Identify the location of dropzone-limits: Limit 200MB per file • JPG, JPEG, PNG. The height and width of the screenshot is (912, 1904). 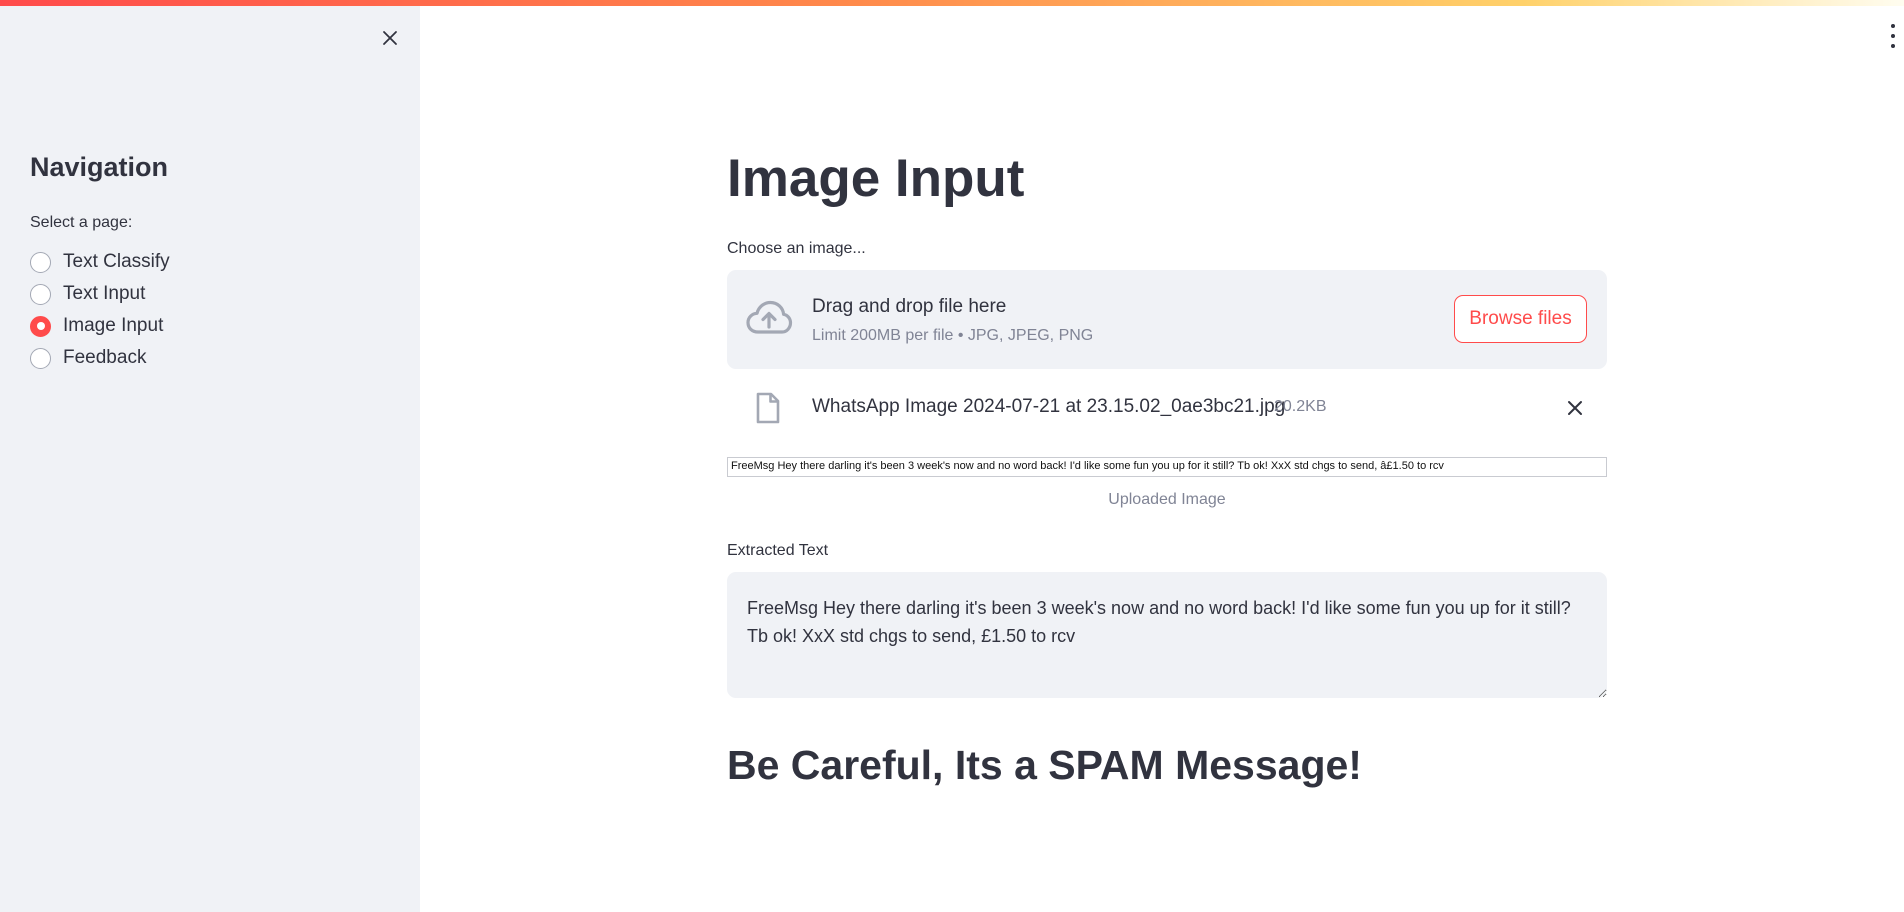
(953, 335).